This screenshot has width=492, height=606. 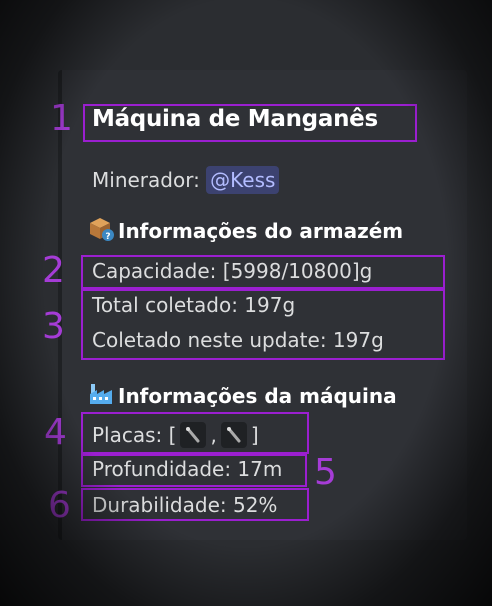 I want to click on storage-section-heading: ? Informações do armazém, so click(x=245, y=229).